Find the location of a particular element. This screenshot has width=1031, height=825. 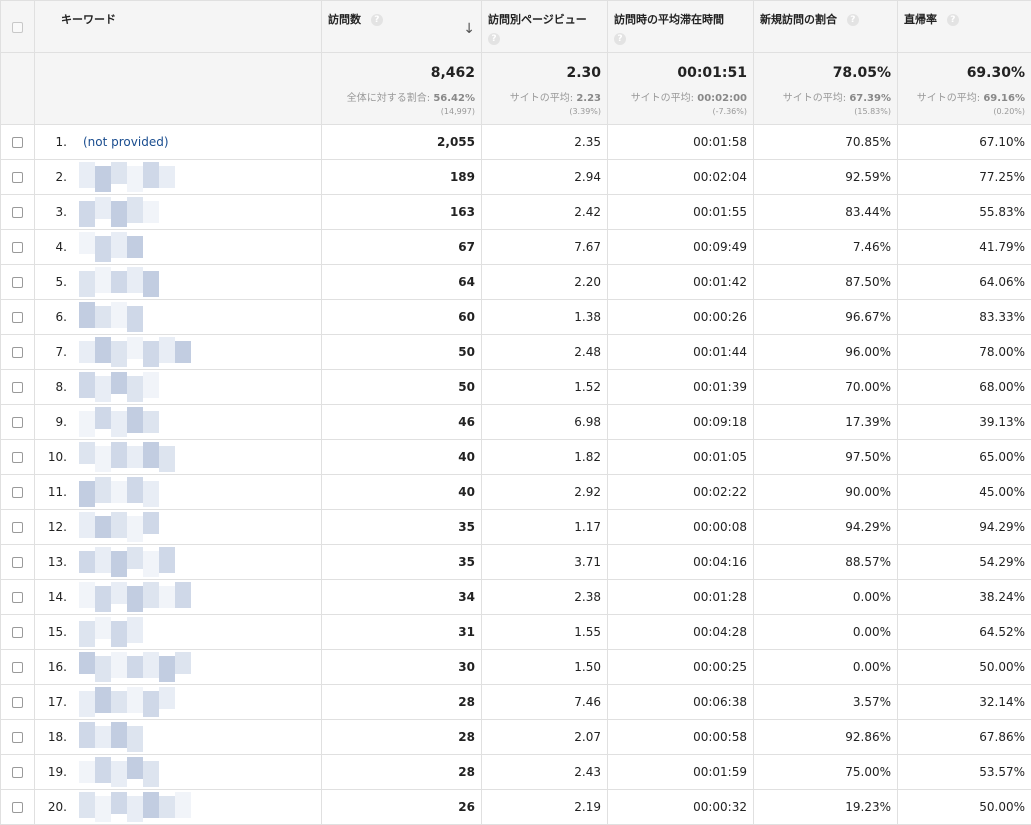

total-new-visits-label: サイトの平均: 67.39% is located at coordinates (825, 96).